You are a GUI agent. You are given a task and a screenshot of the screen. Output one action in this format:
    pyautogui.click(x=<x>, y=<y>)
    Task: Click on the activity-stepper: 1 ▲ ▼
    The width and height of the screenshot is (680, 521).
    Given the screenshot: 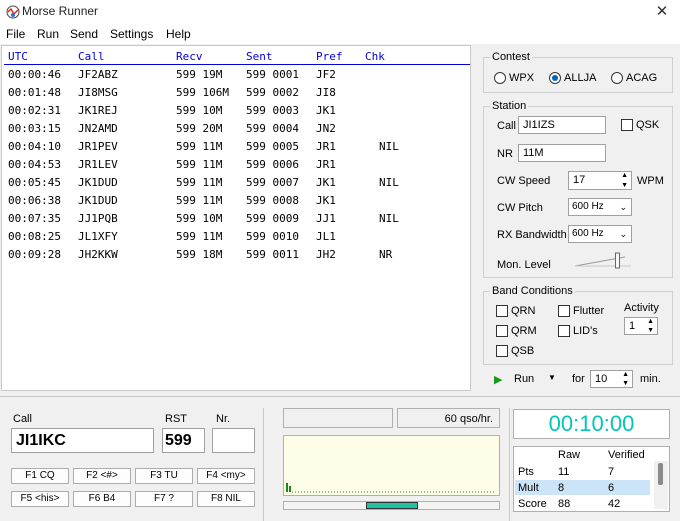 What is the action you would take?
    pyautogui.click(x=641, y=326)
    